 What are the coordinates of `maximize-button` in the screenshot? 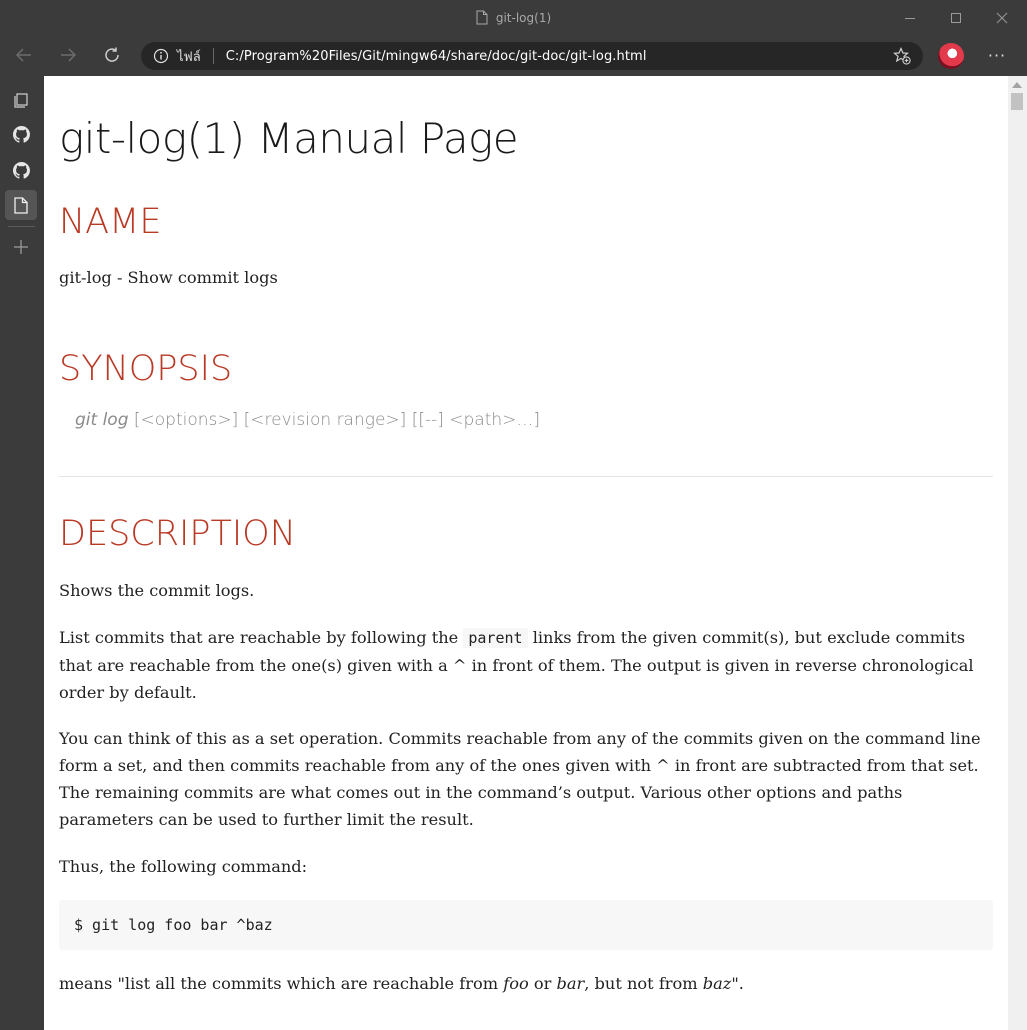 It's located at (956, 17).